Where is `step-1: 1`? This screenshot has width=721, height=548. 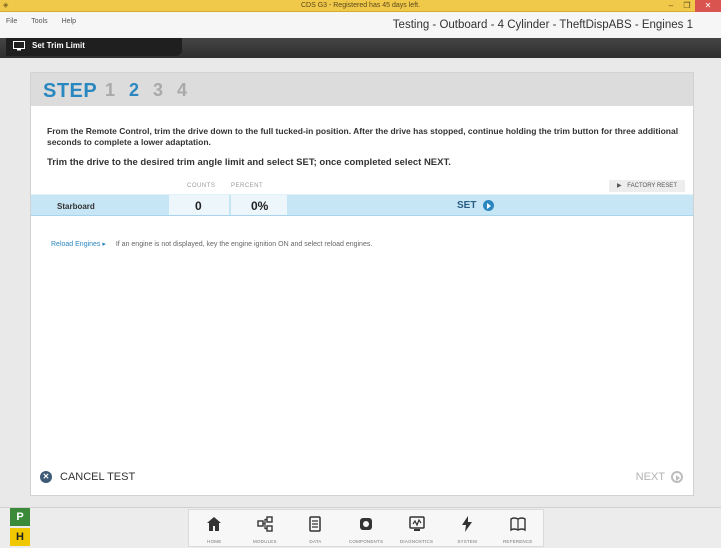
step-1: 1 is located at coordinates (110, 90).